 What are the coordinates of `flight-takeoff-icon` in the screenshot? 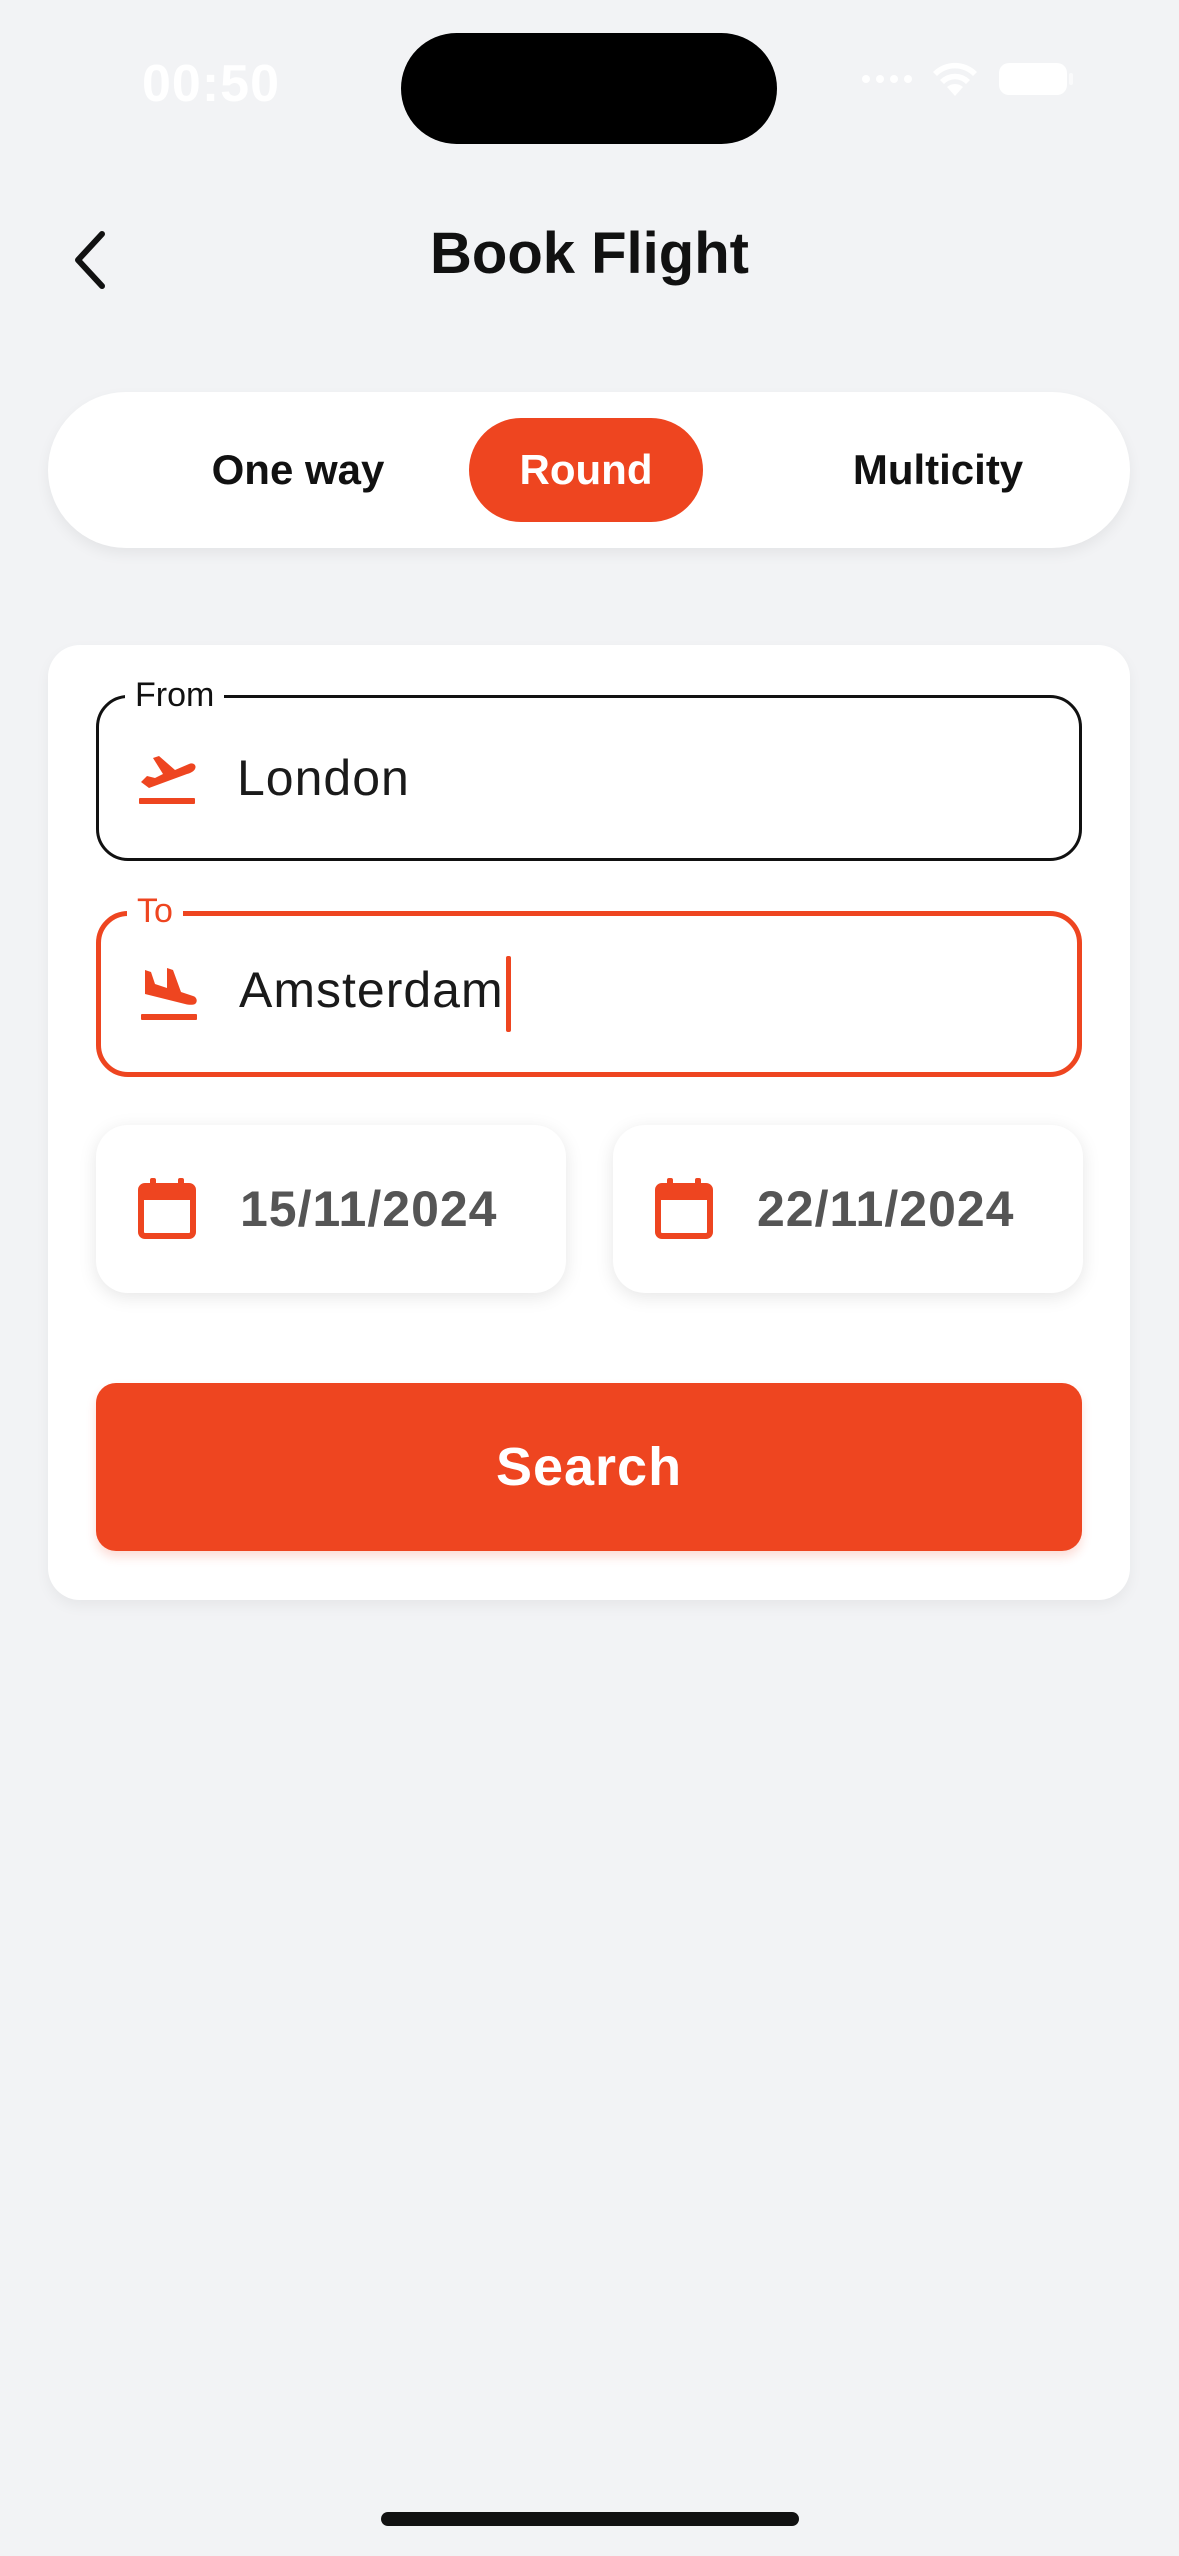 It's located at (167, 780).